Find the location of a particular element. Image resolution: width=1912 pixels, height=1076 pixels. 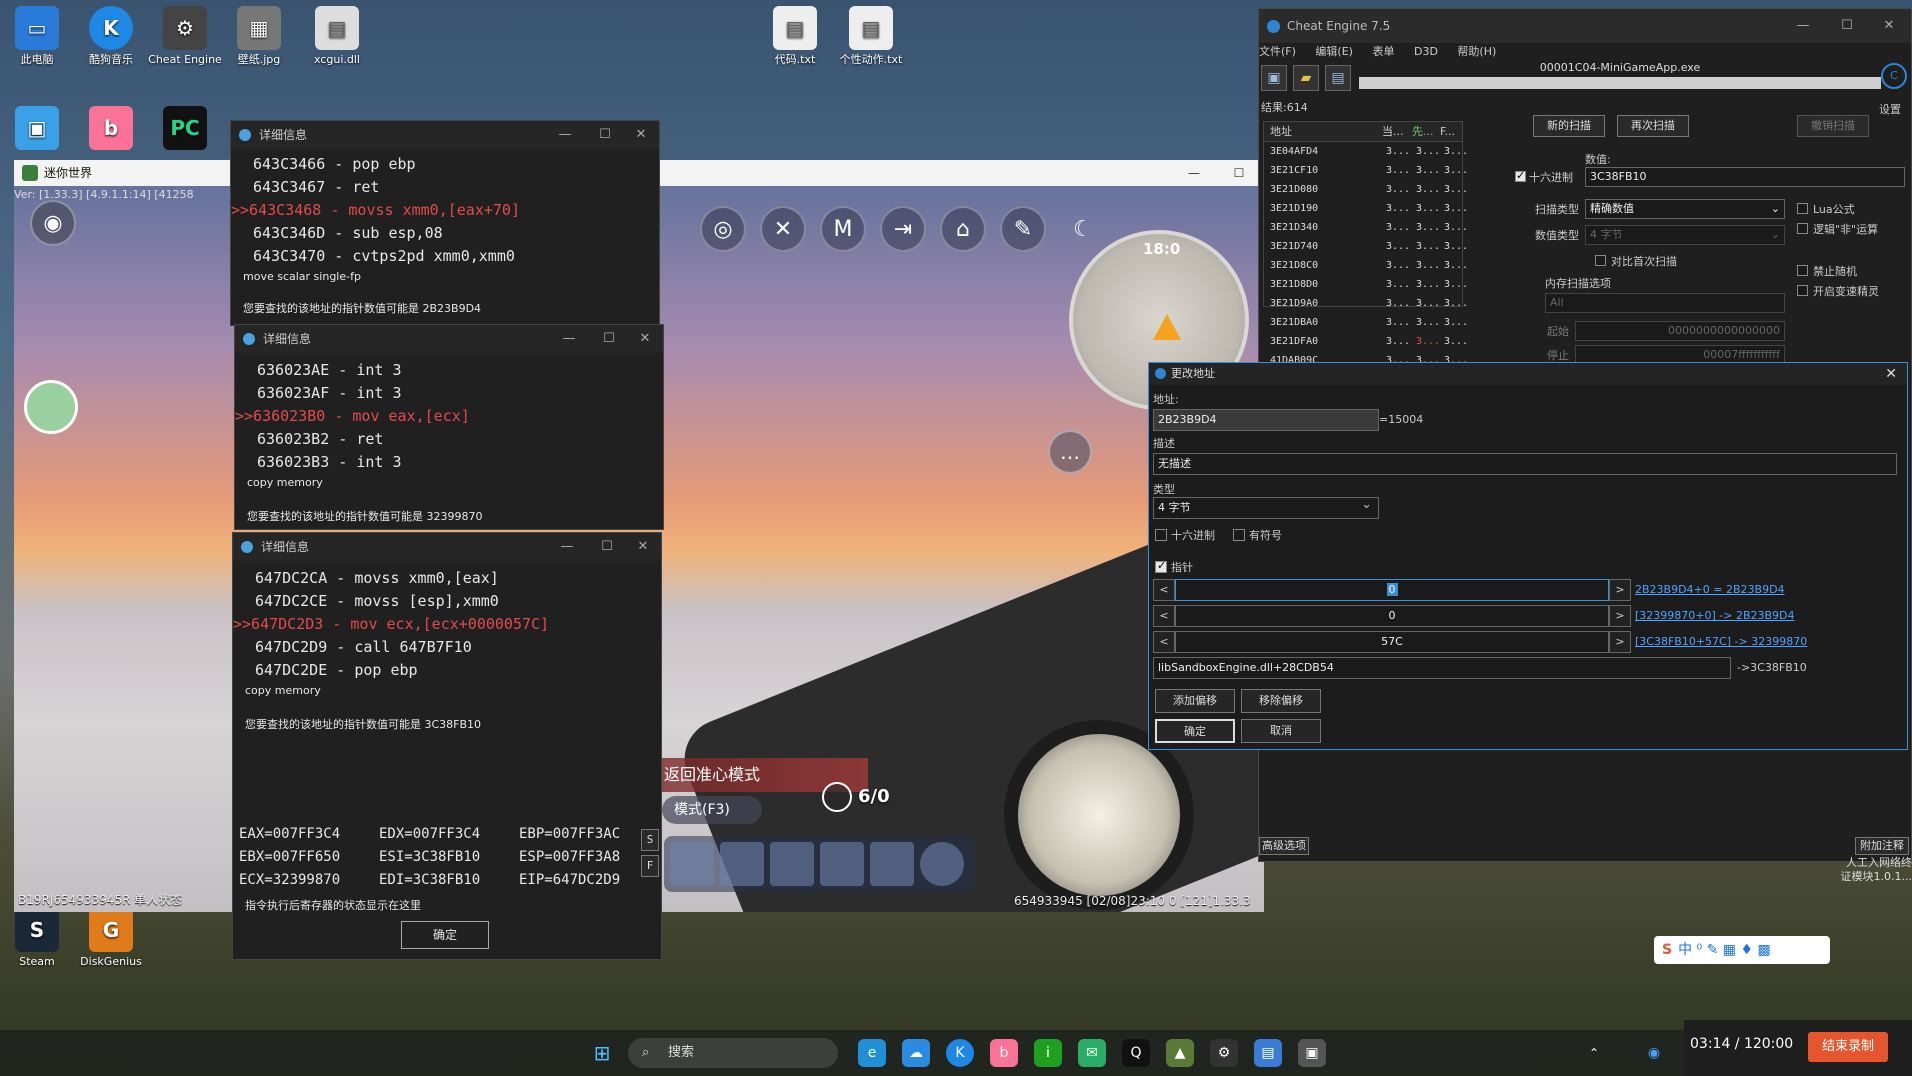

cloud-icon: ☁ is located at coordinates (916, 1053).